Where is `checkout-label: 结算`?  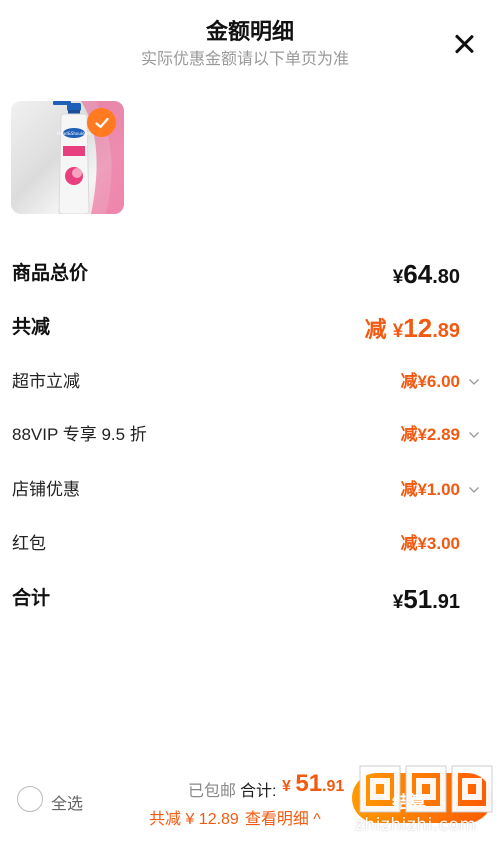 checkout-label: 结算 is located at coordinates (409, 802).